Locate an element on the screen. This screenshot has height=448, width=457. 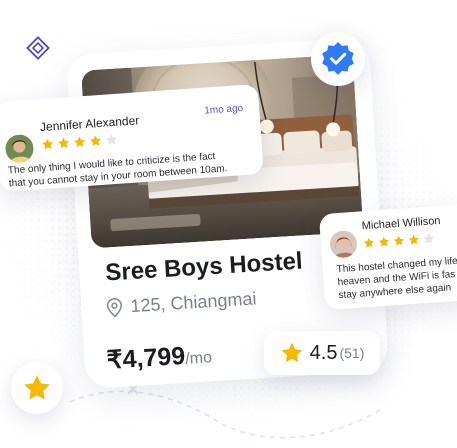
rating-badge: 4.5 (51) is located at coordinates (322, 353).